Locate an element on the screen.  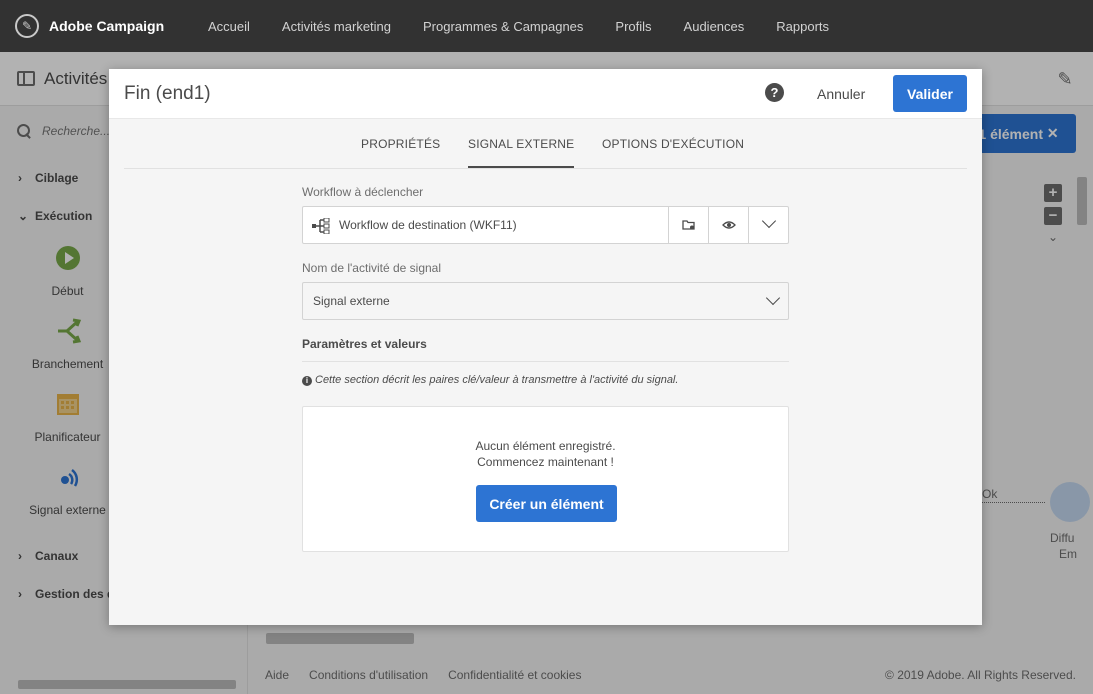
tab-proprietes: PROPRIÉTÉS is located at coordinates (400, 151).